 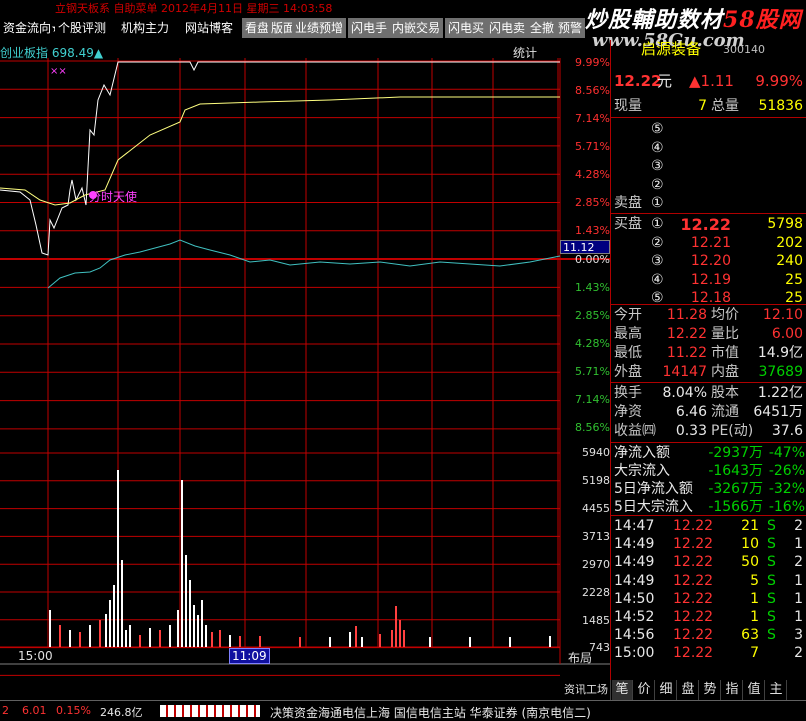 I want to click on price-row: 12.22 元 ▲1.11 9.99%, so click(x=708, y=81).